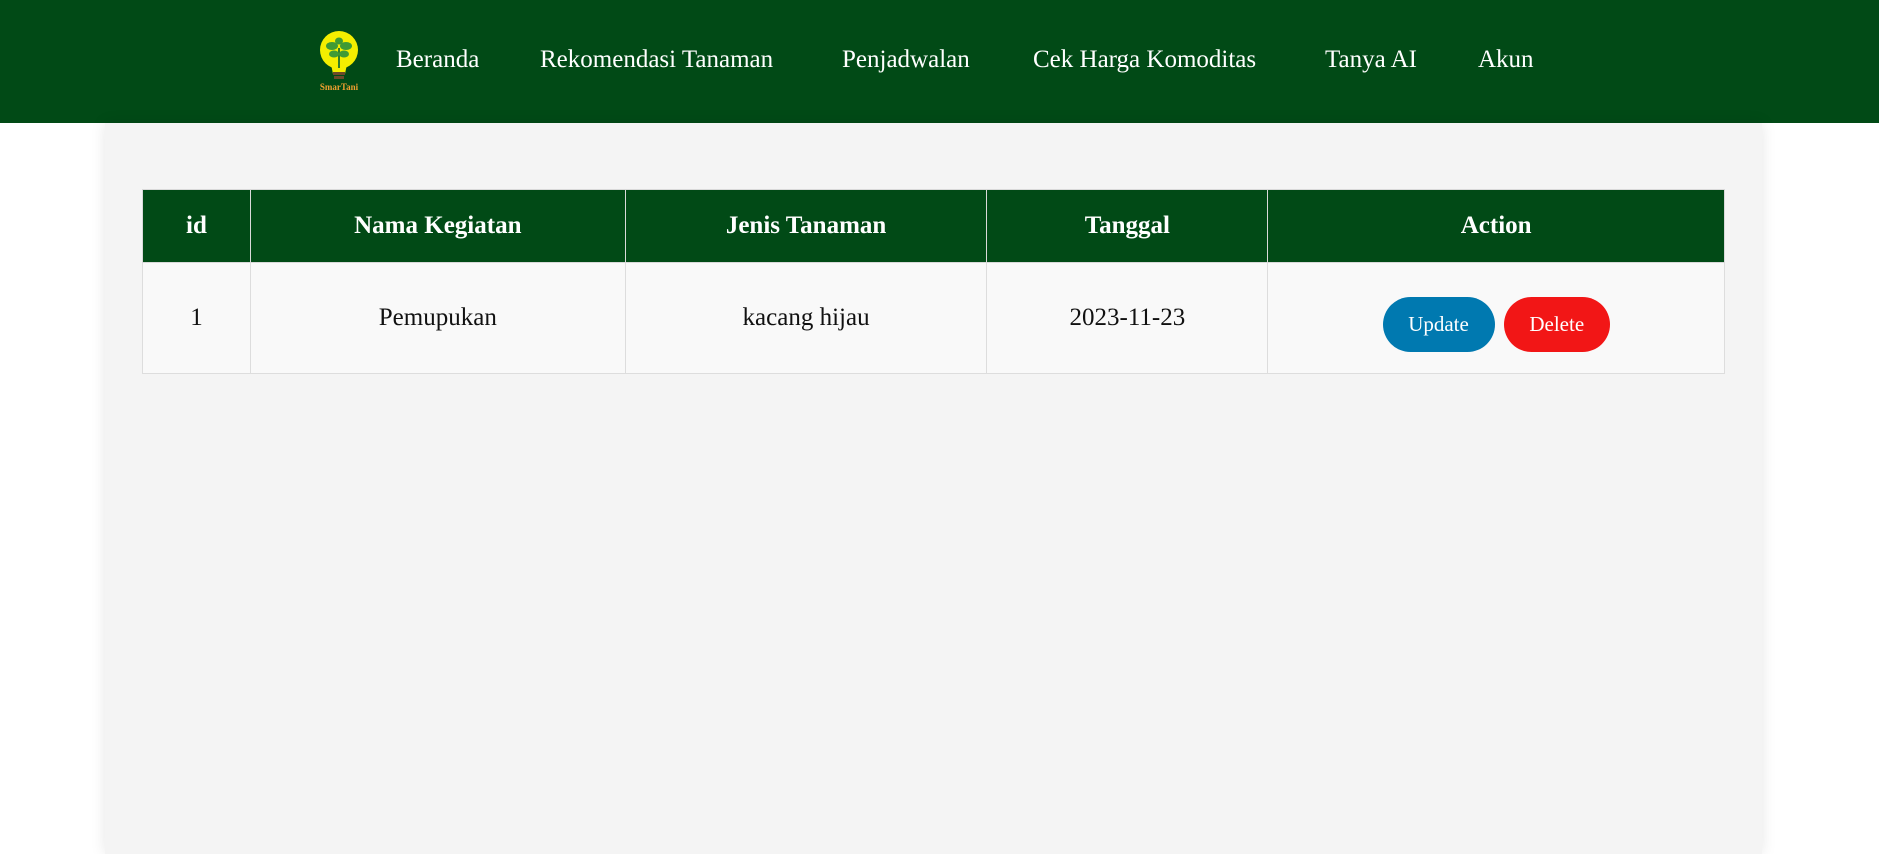 This screenshot has width=1879, height=854. What do you see at coordinates (1438, 324) in the screenshot?
I see `update-button: Update` at bounding box center [1438, 324].